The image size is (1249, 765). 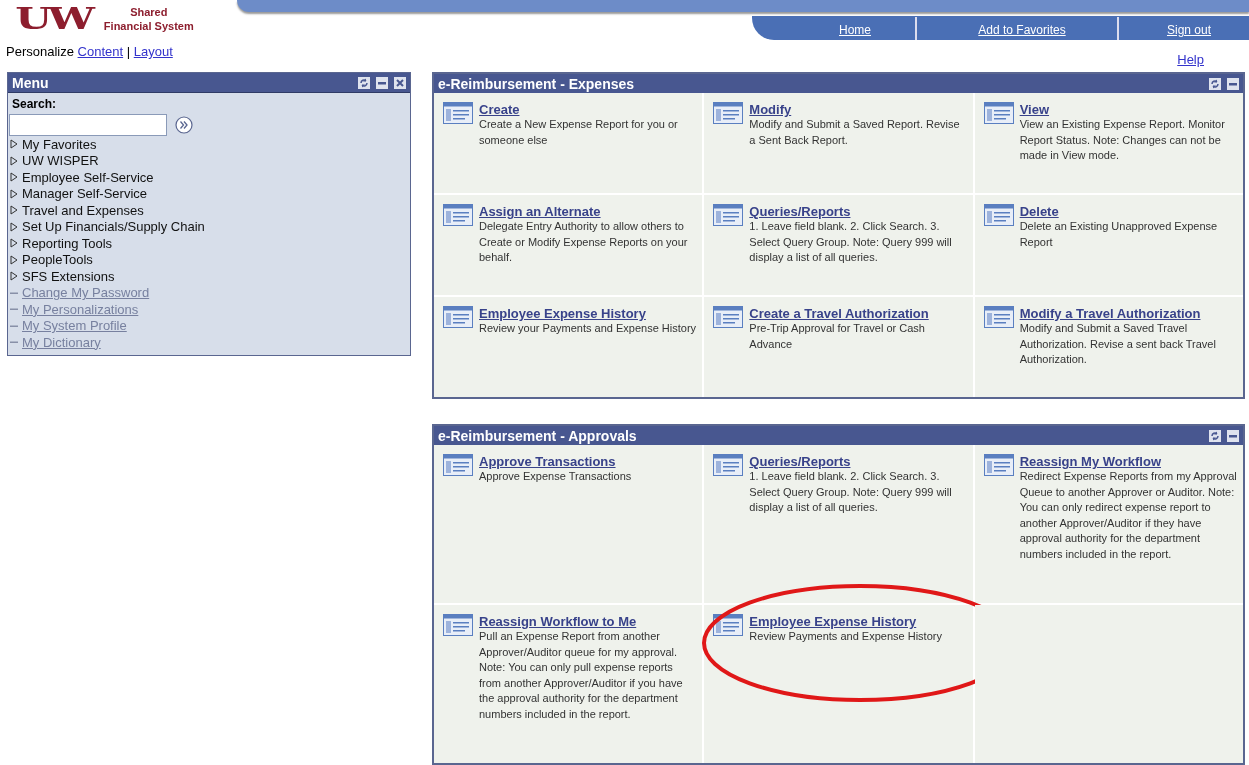 What do you see at coordinates (858, 109) in the screenshot?
I see `tile-link: Modify` at bounding box center [858, 109].